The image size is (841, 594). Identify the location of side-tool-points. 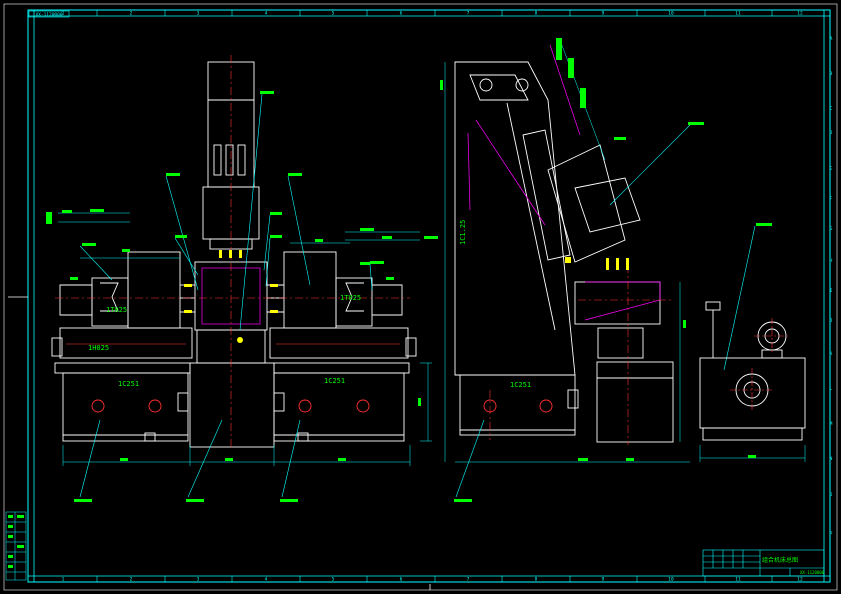
(597, 263).